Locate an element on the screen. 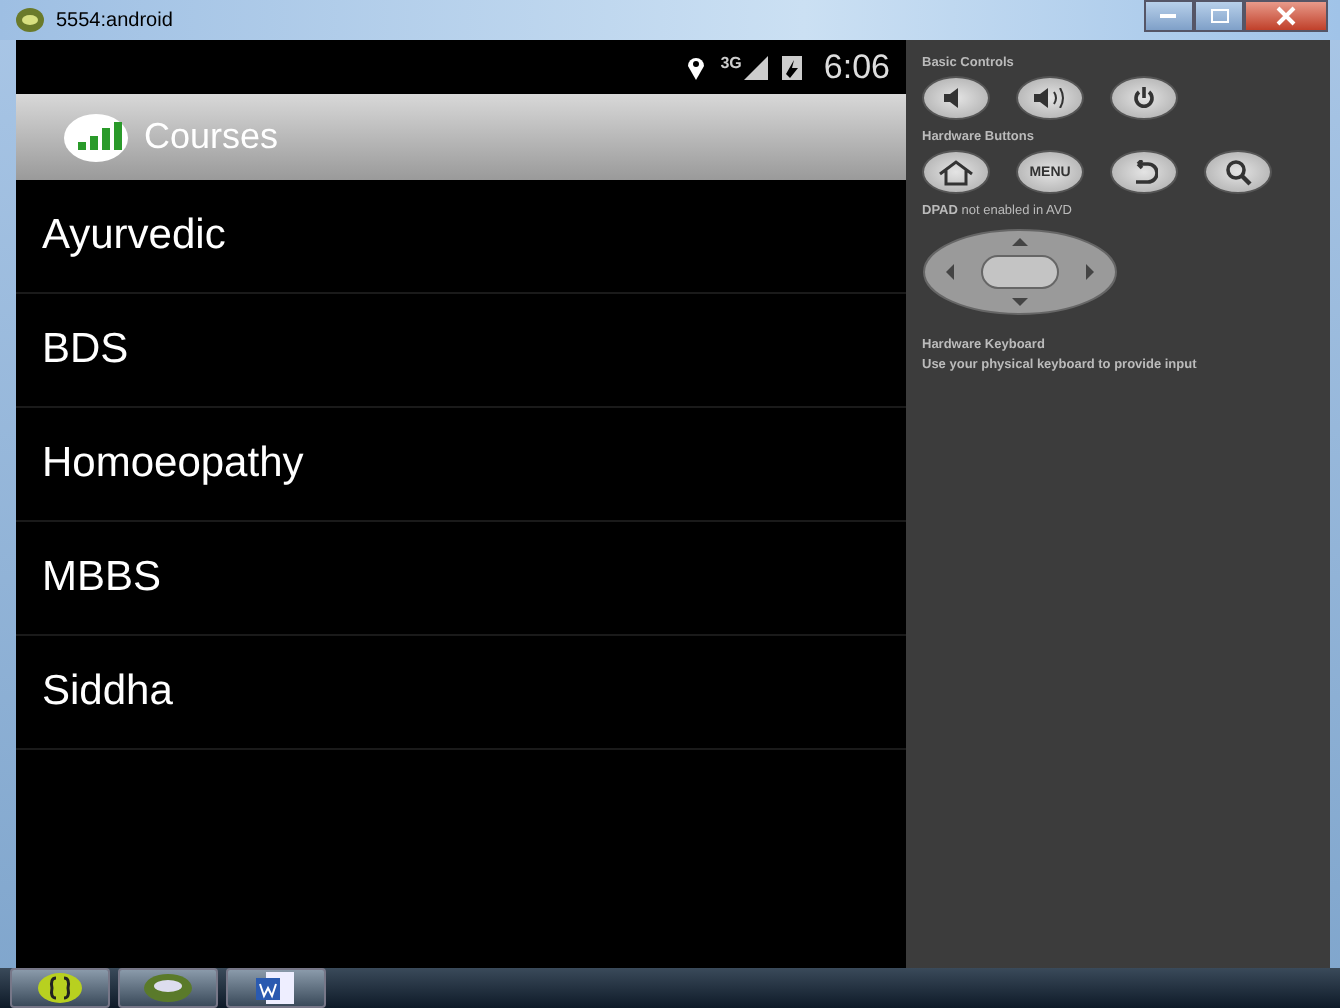  minimize-button is located at coordinates (1169, 16).